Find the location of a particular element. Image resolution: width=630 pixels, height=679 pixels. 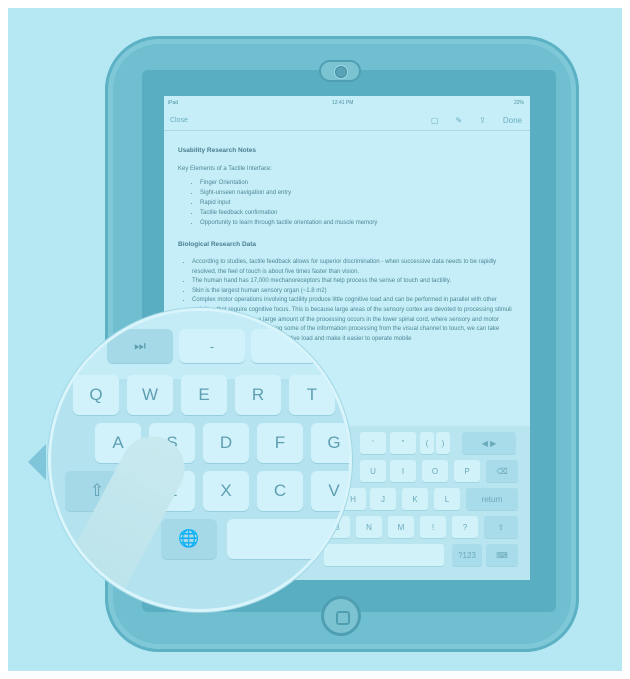

key-f: F is located at coordinates (280, 443).